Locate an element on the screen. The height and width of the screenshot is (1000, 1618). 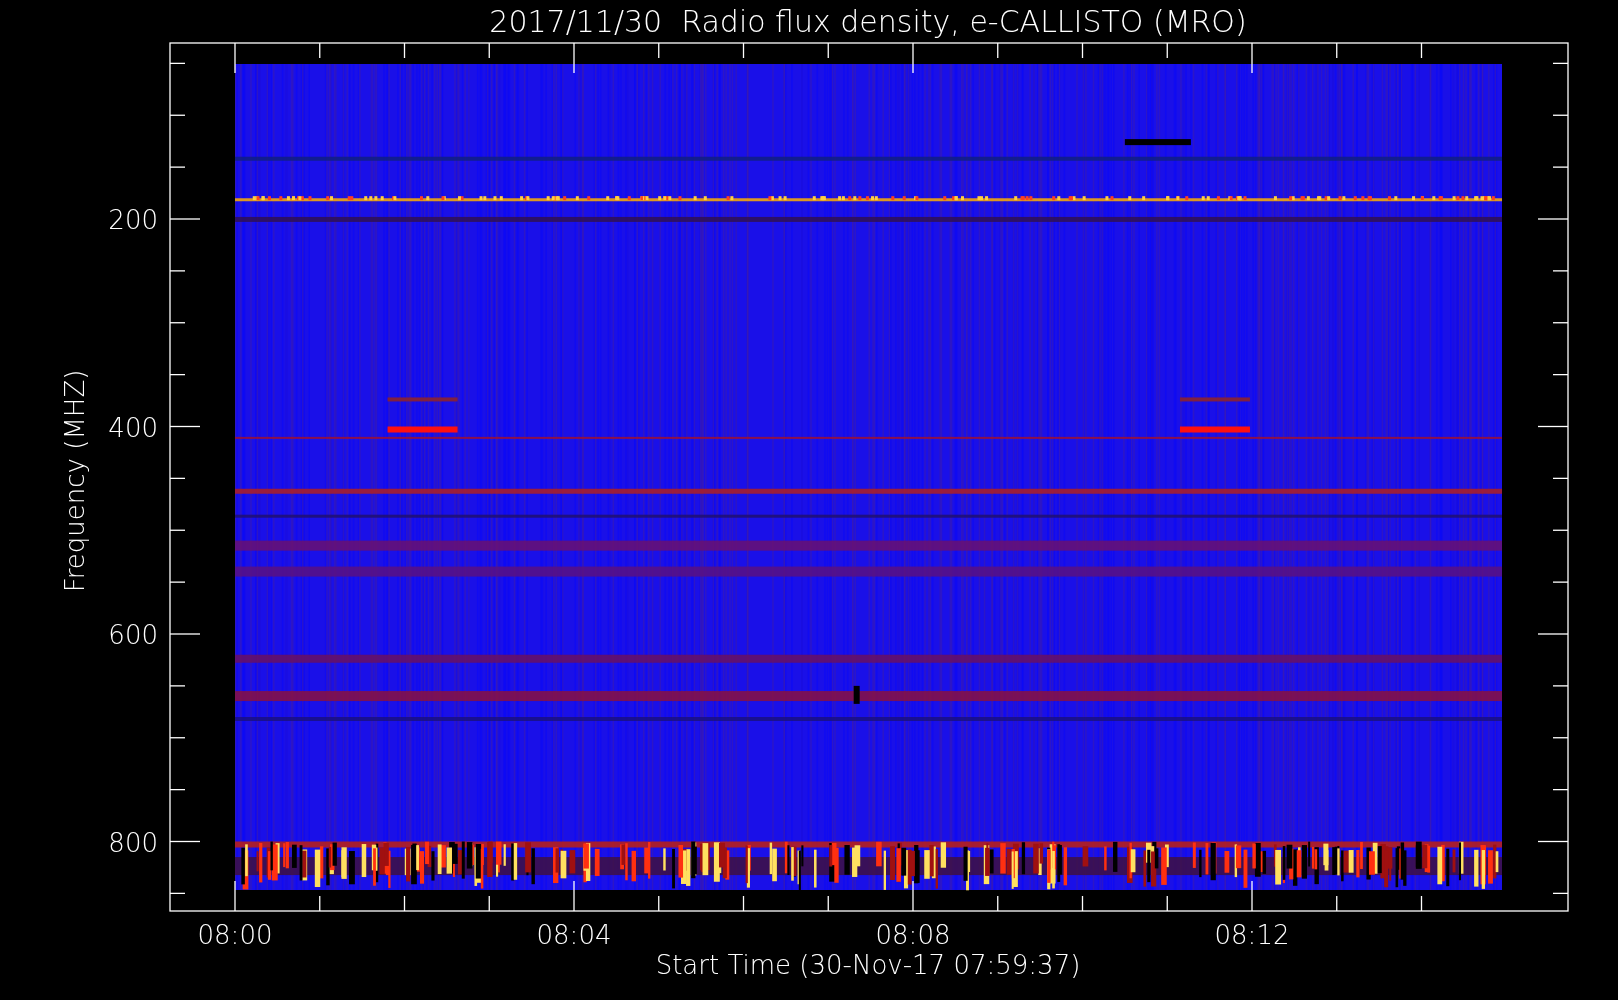
x-axis-label: Start Time (30-Nov-17 07:59:37) is located at coordinates (868, 965).